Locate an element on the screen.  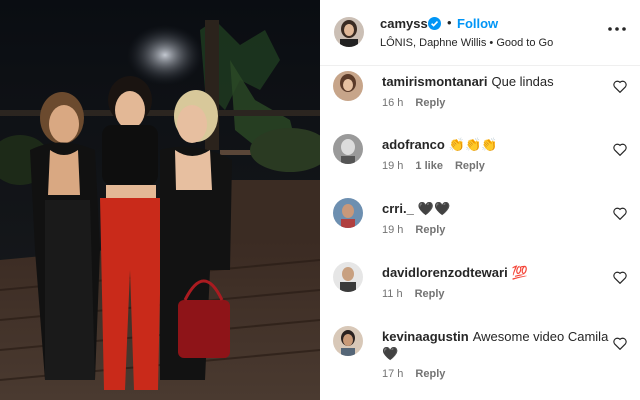
audio-info: LÔNIS, Daphne Willis • Good to Go is located at coordinates (466, 43).